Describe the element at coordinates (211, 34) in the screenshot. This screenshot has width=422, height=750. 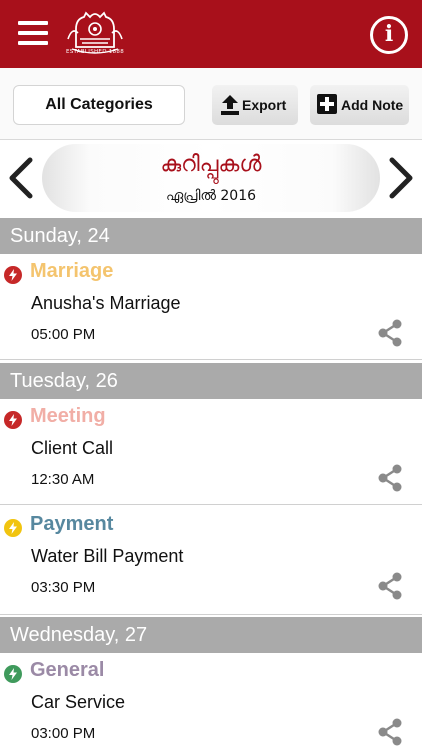
I see `app-header: ESTABLISHED 1888 i` at that location.